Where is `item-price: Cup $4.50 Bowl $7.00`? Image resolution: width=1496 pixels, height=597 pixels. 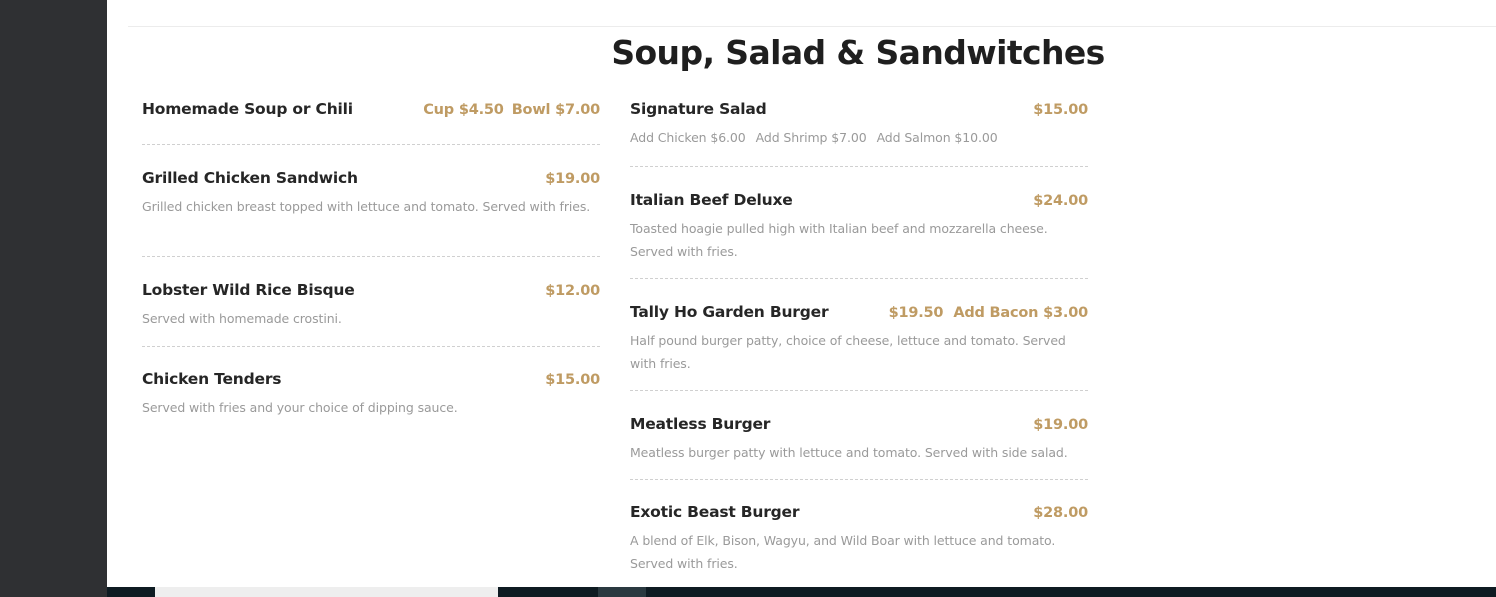
item-price: Cup $4.50 Bowl $7.00 is located at coordinates (511, 110).